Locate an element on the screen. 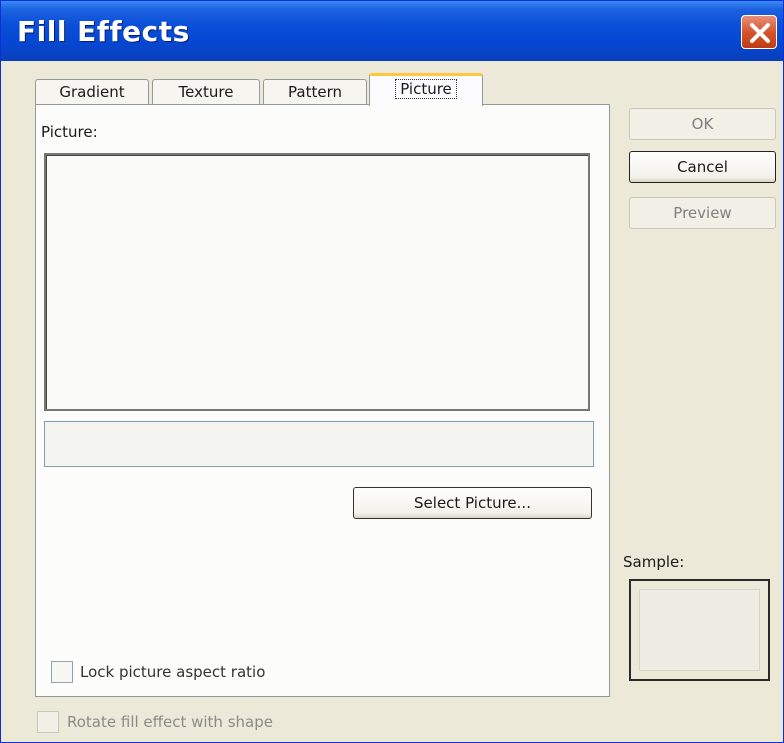 Image resolution: width=784 pixels, height=743 pixels. picture-label: Picture: is located at coordinates (69, 132).